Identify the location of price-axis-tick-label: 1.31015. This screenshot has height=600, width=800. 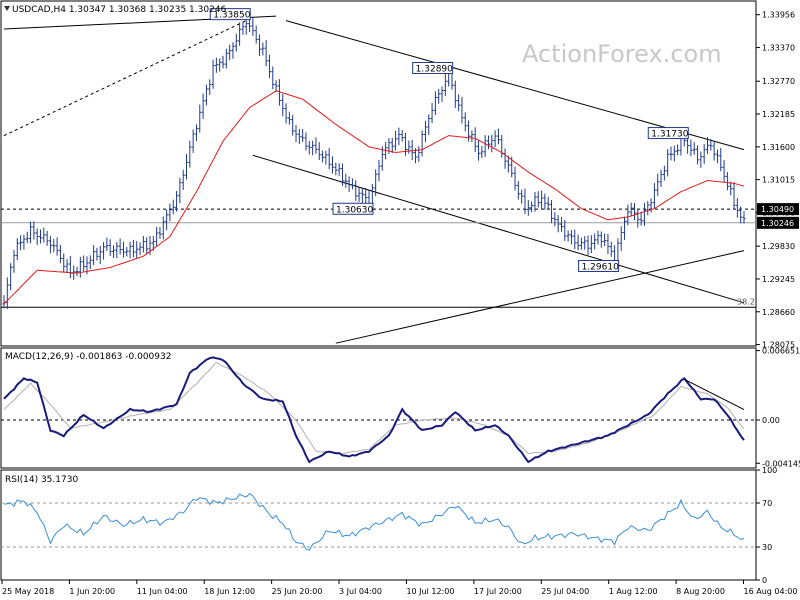
(778, 180).